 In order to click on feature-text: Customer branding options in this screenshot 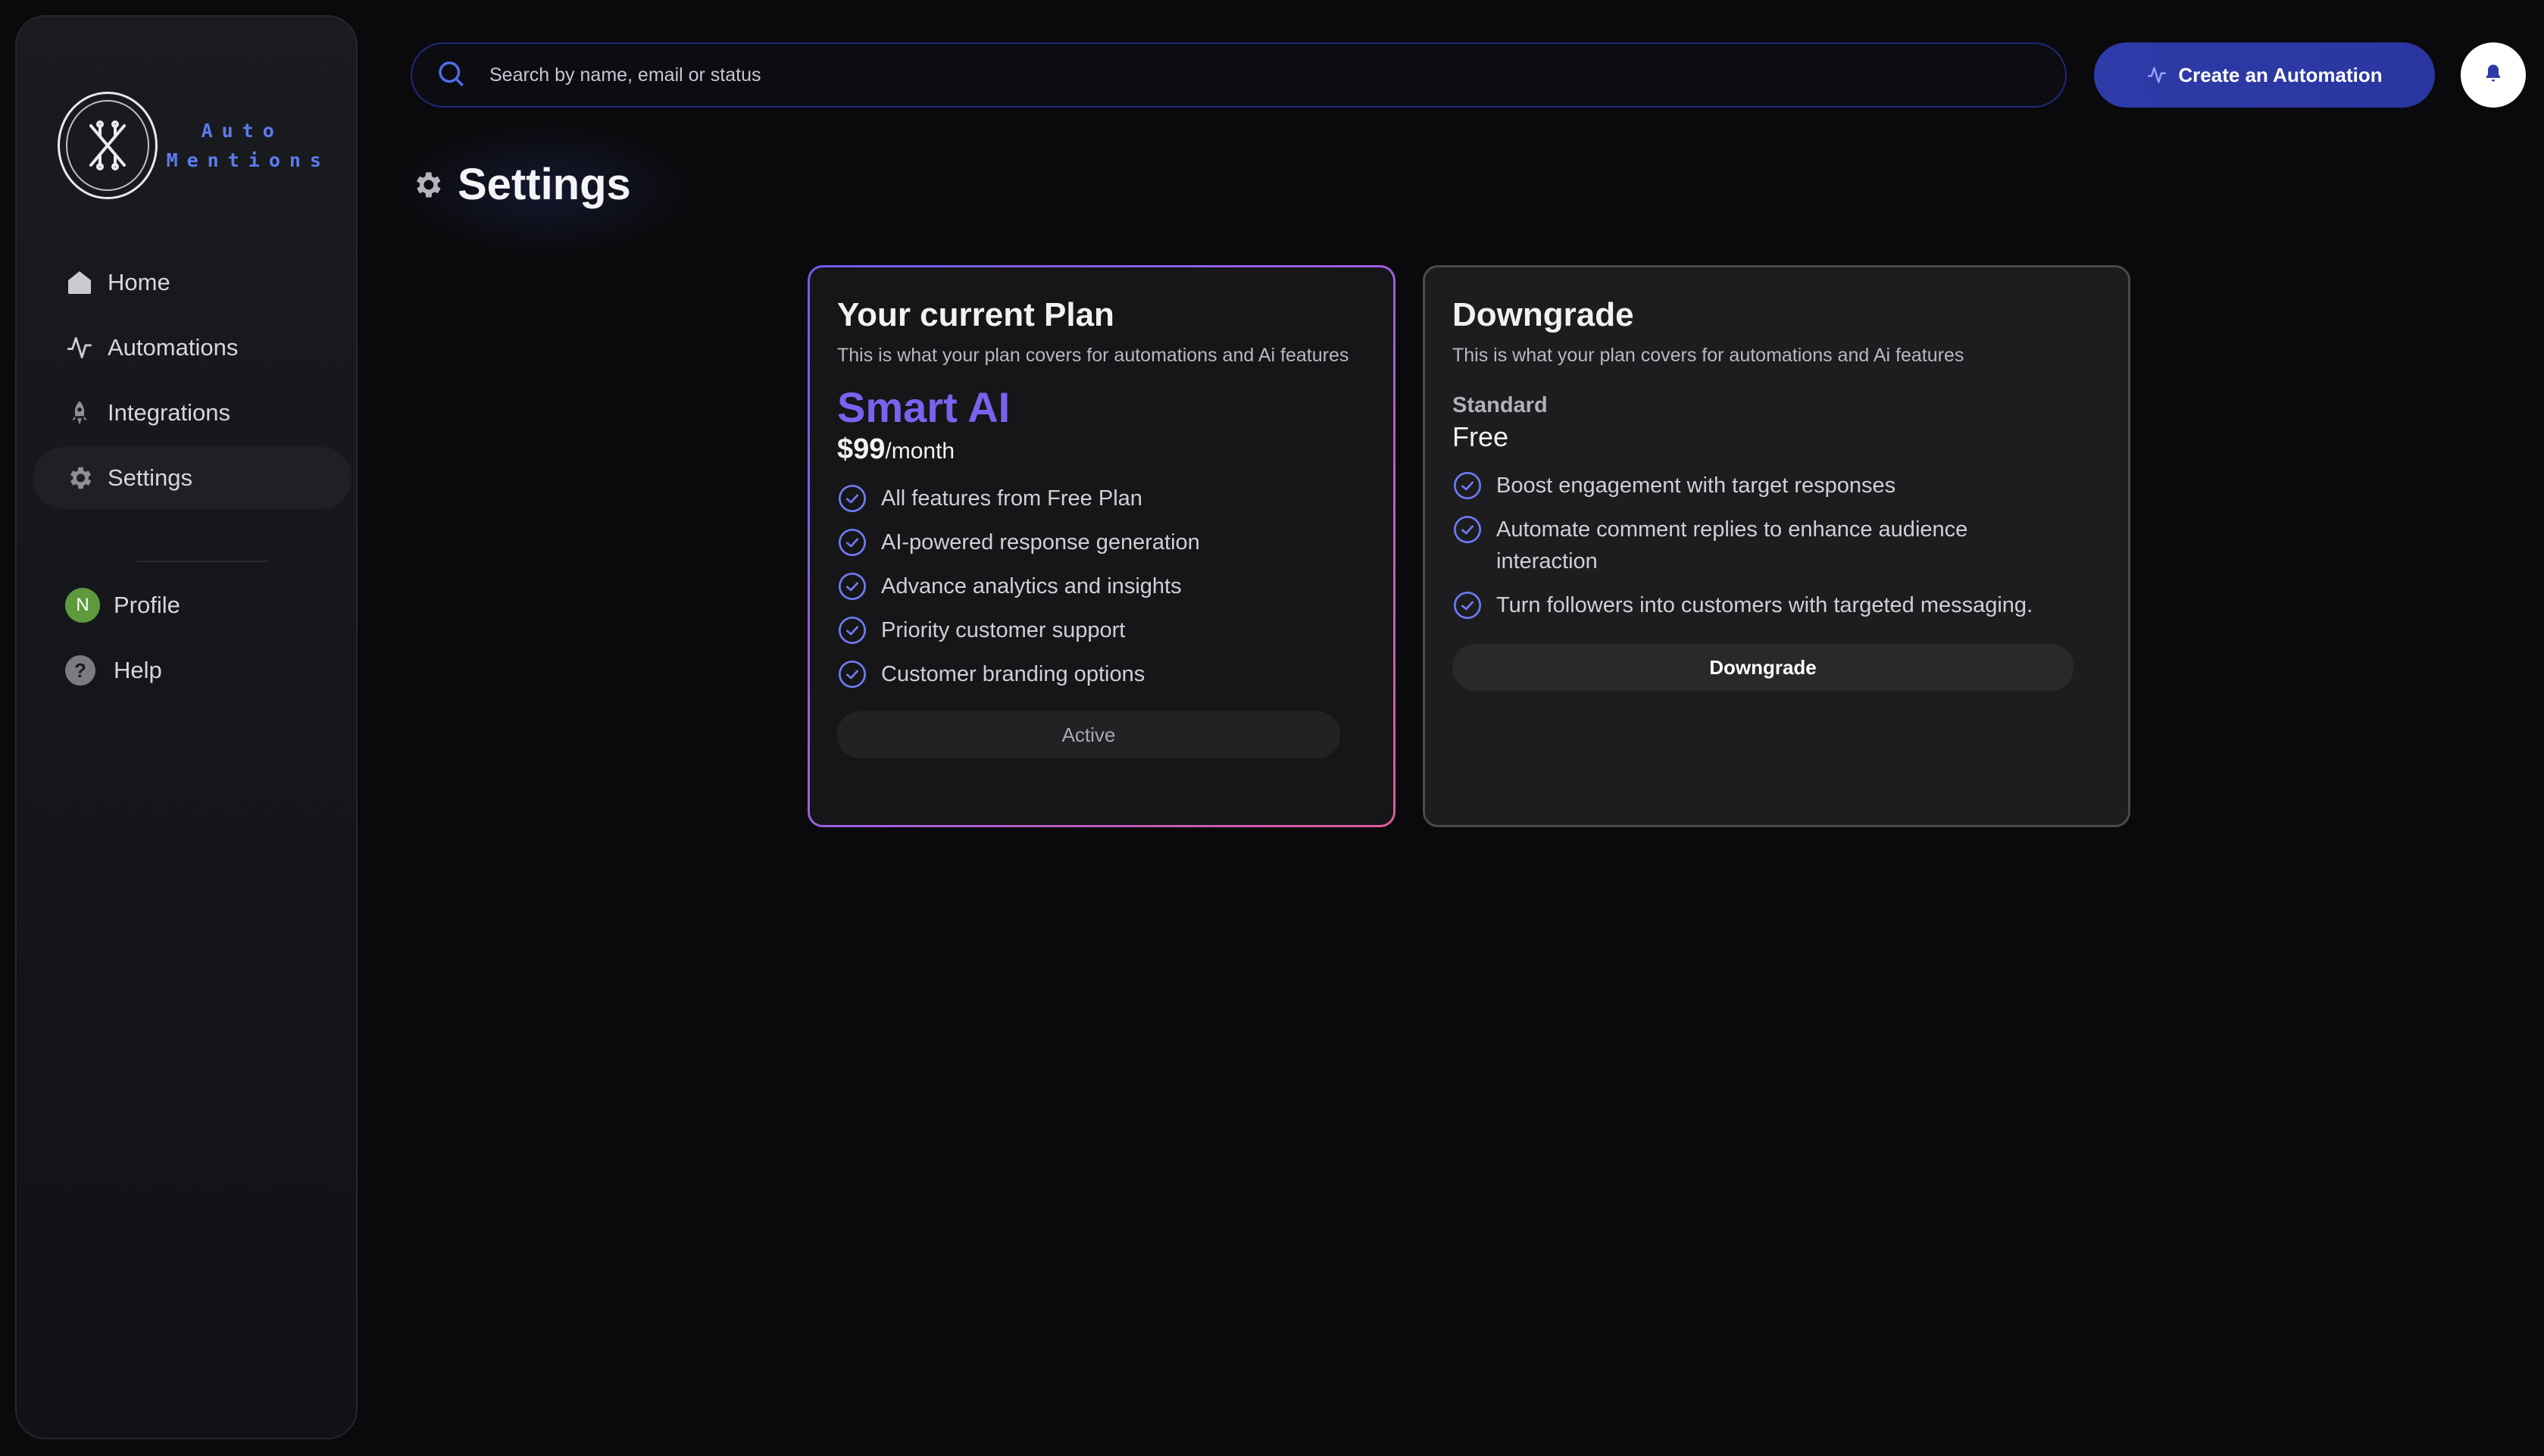, I will do `click(1013, 674)`.